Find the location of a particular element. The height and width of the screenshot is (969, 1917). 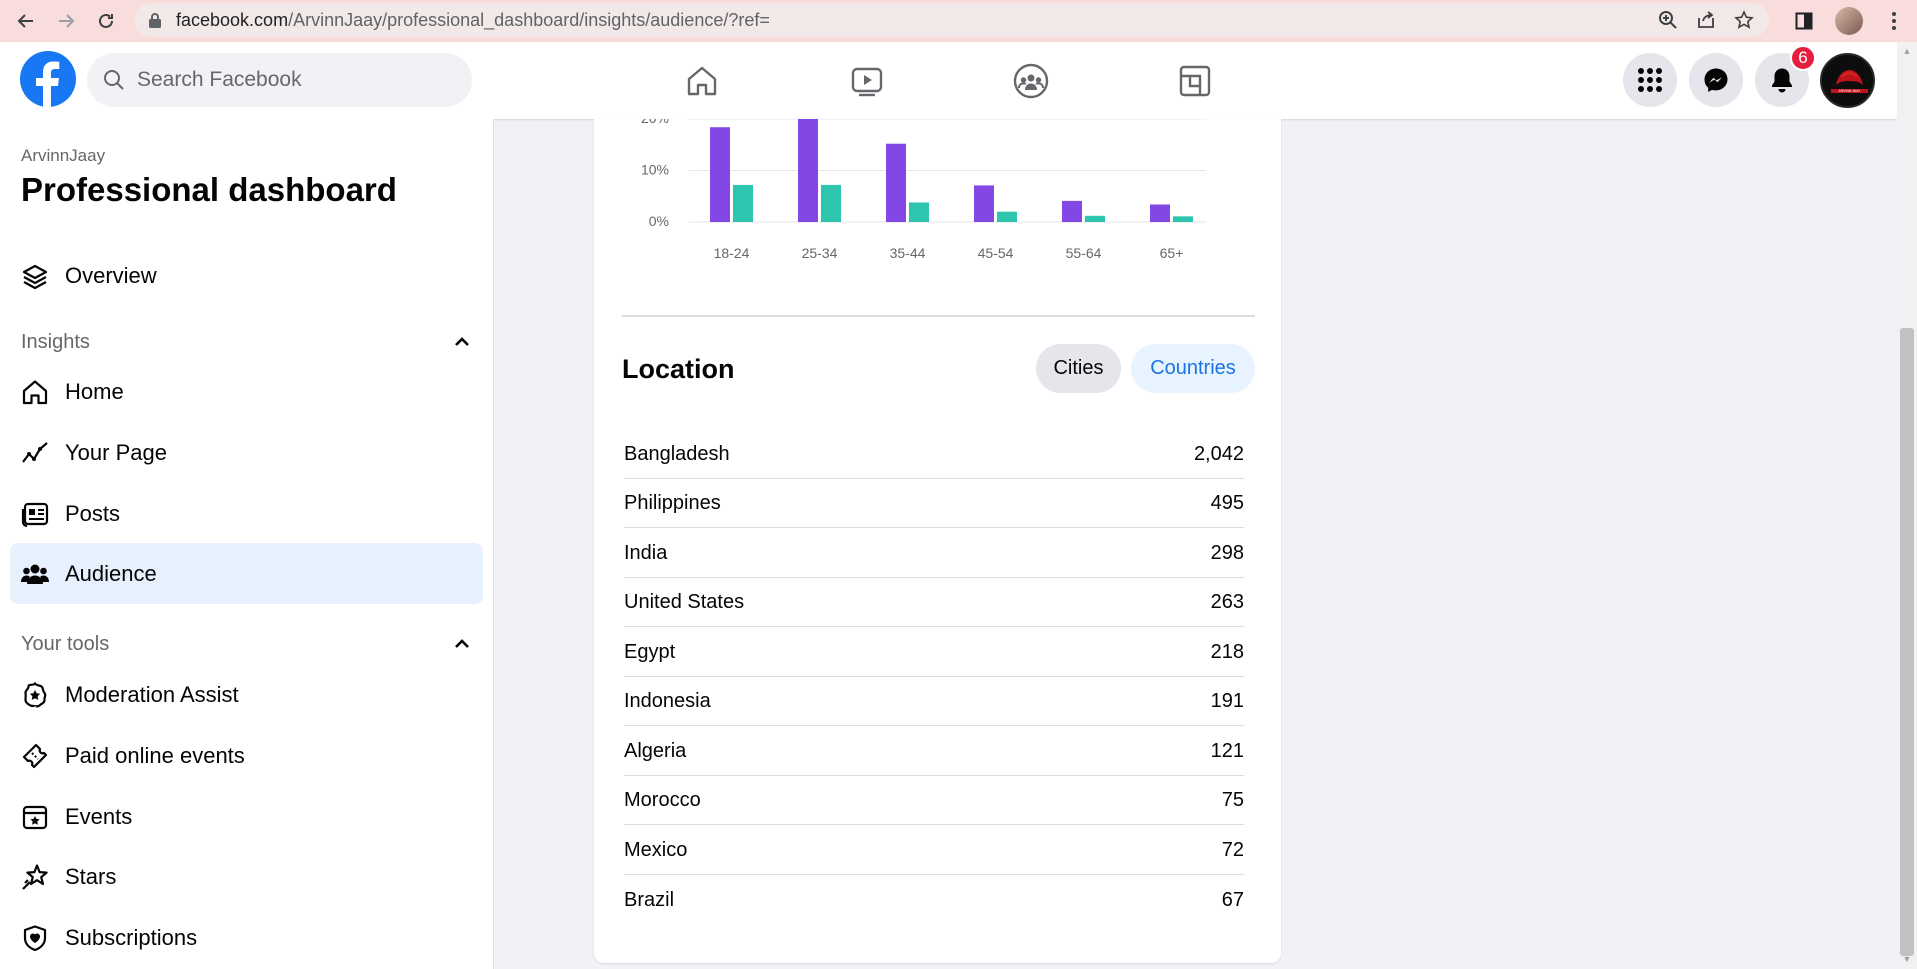

x-tick-label: 65+ is located at coordinates (1172, 253).